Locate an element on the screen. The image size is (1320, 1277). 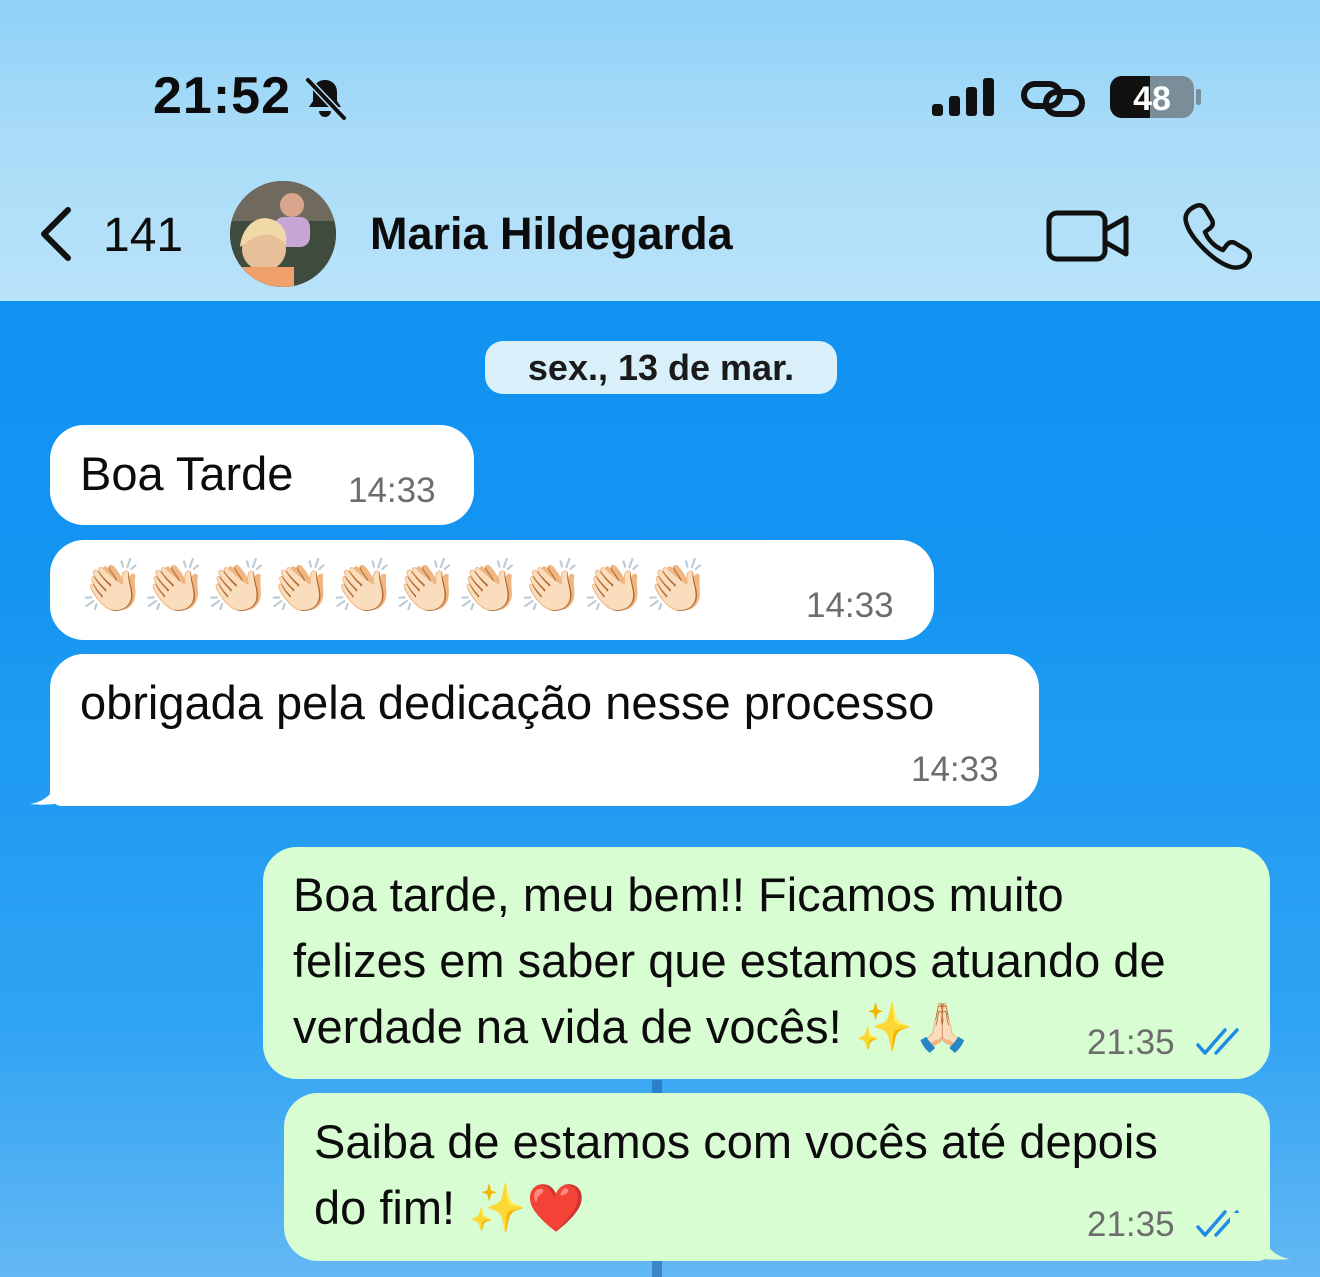
message-text-line: verdade na vida de vocês! ✨🙏🏻 is located at coordinates (632, 1026).